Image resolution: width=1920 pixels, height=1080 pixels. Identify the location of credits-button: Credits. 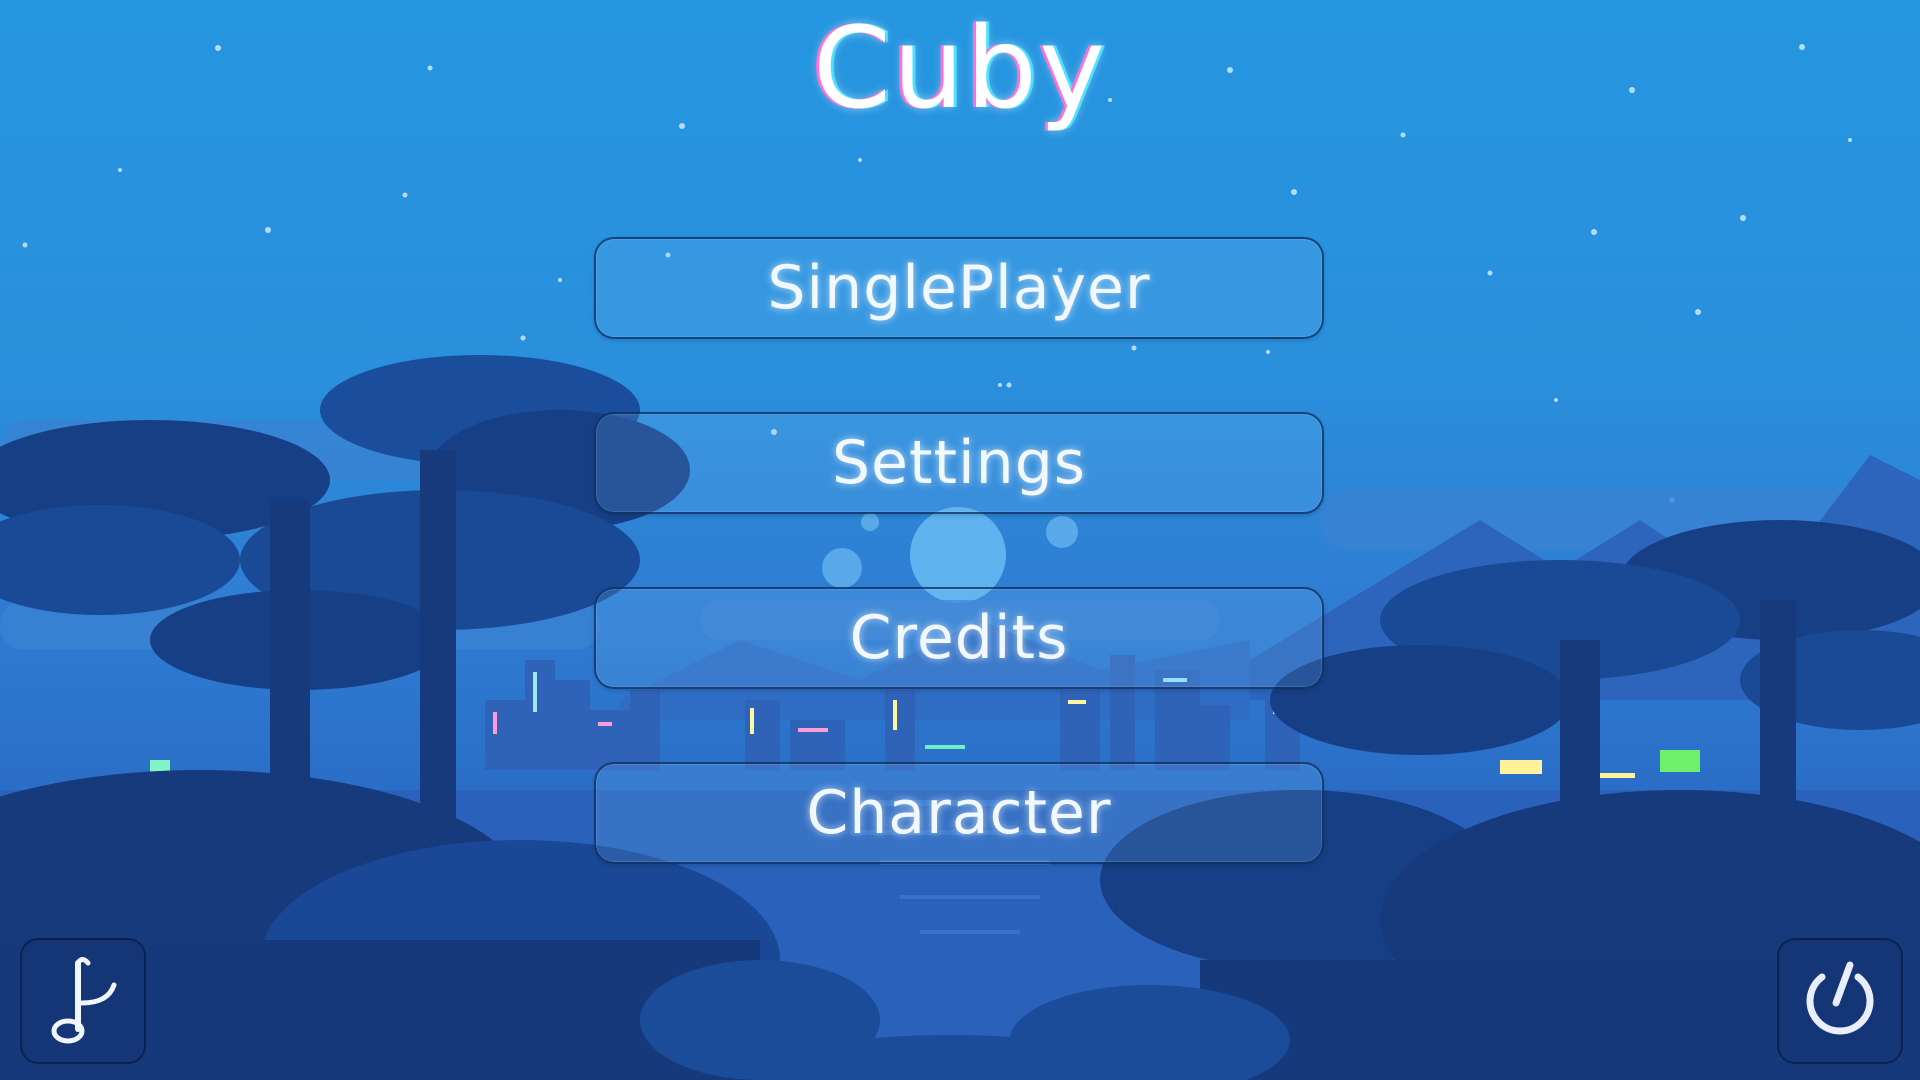
(959, 638).